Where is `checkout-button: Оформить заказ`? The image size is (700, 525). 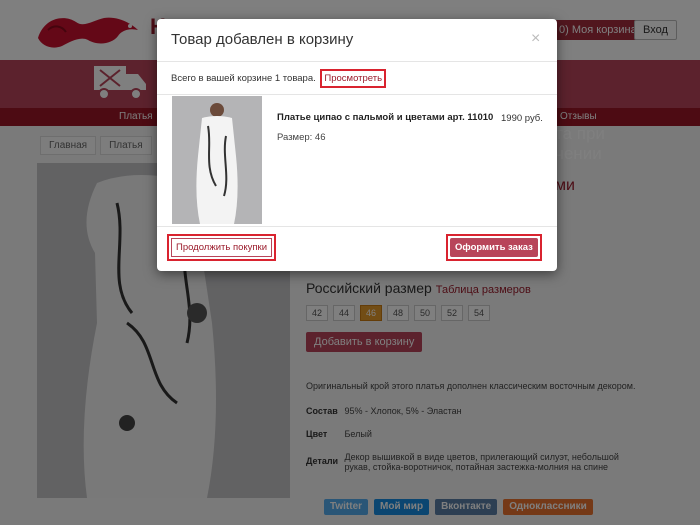 checkout-button: Оформить заказ is located at coordinates (494, 247).